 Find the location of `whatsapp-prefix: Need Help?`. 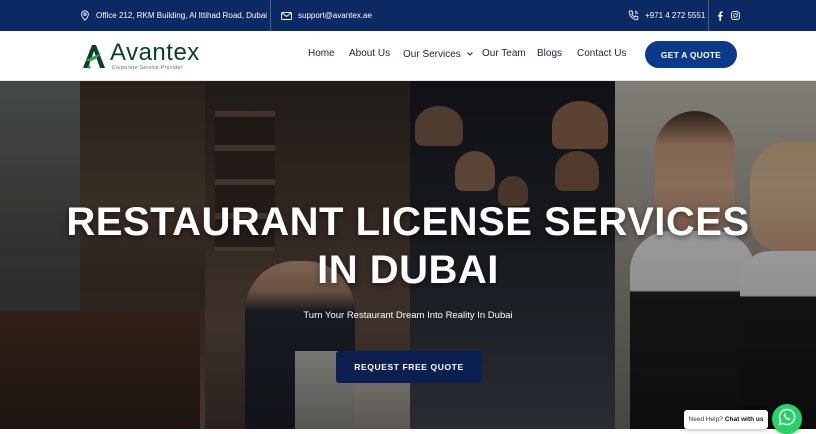

whatsapp-prefix: Need Help? is located at coordinates (705, 419).